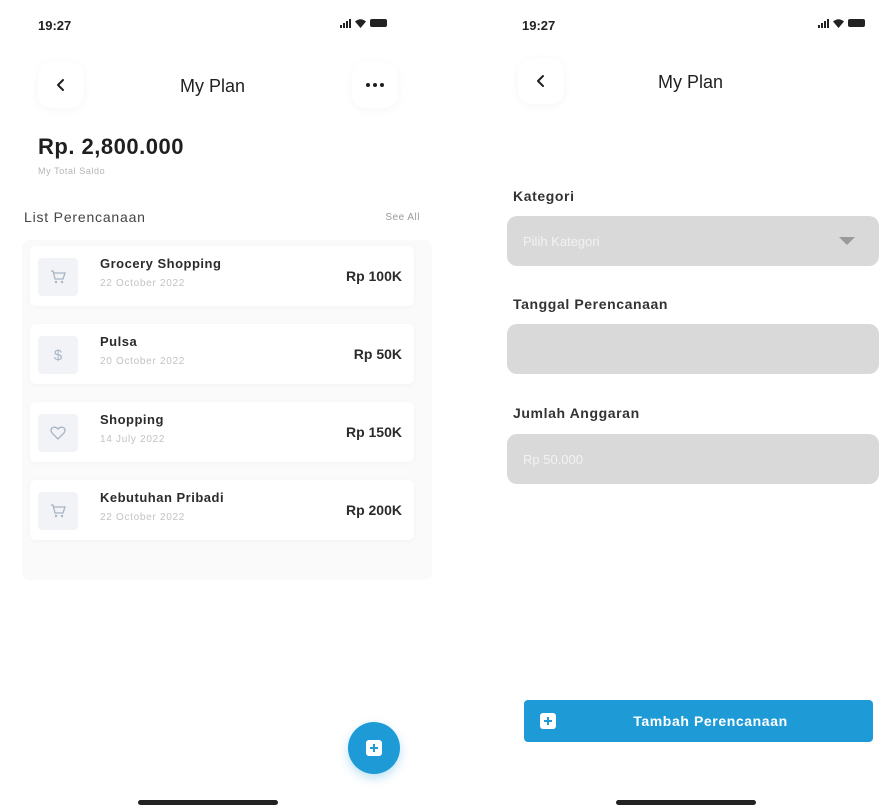 This screenshot has width=888, height=808. I want to click on total-balance: Rp. 2,800.000, so click(111, 146).